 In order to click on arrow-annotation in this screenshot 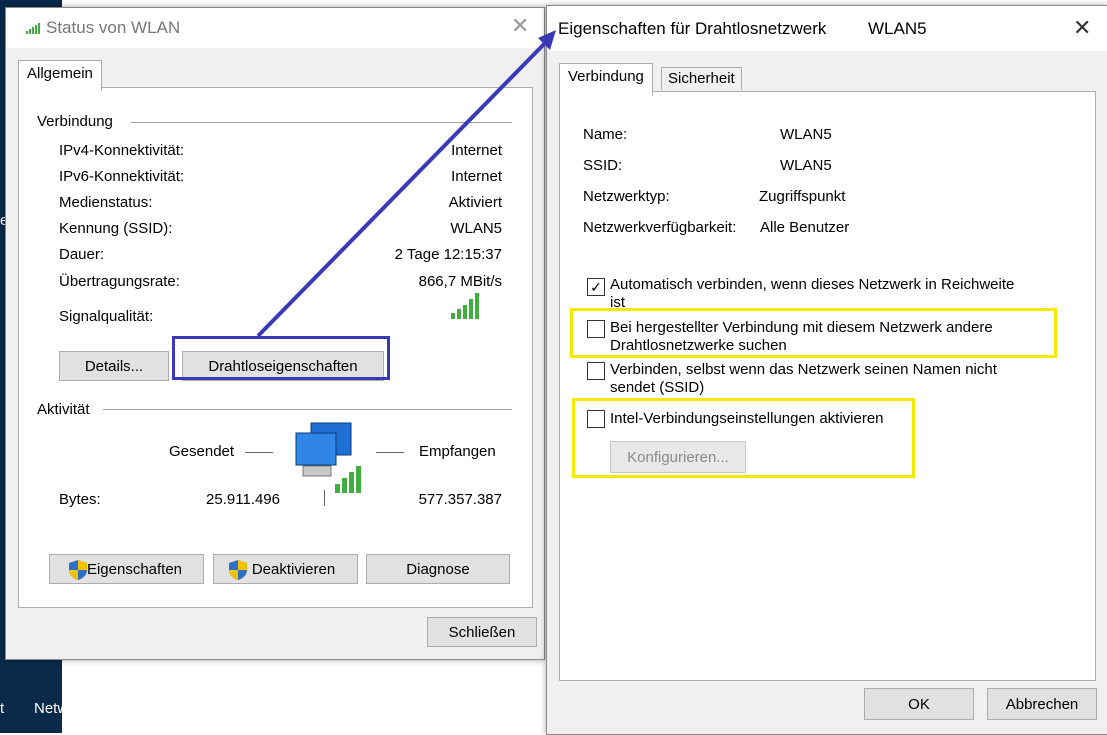, I will do `click(406, 184)`.